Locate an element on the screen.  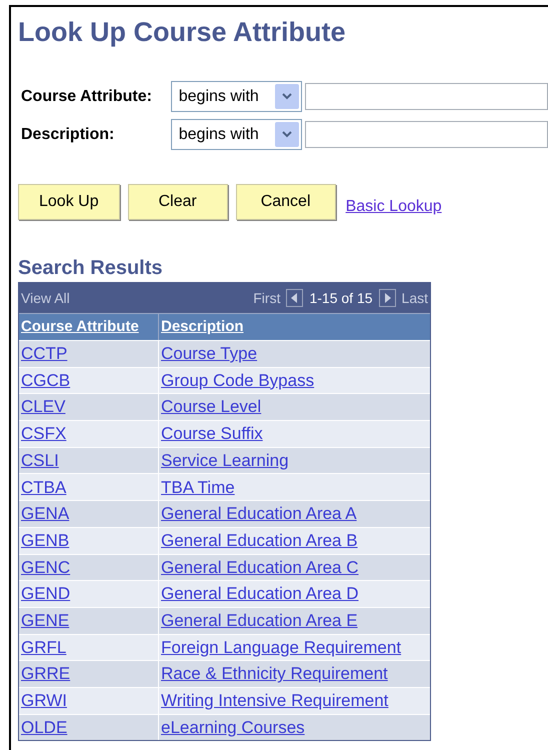
description-link: eLearning Courses is located at coordinates (233, 727).